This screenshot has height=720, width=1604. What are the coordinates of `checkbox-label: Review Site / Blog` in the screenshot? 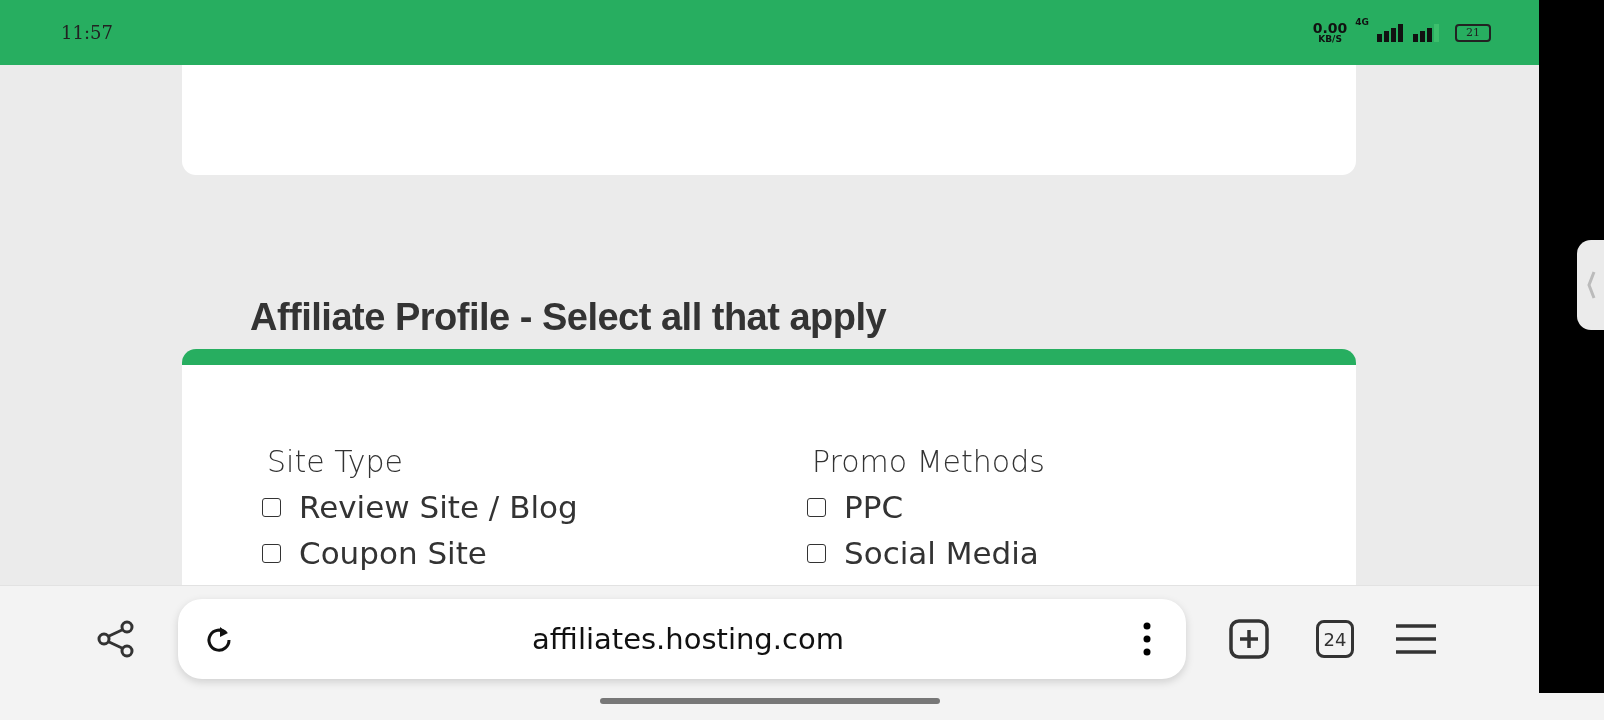 It's located at (438, 507).